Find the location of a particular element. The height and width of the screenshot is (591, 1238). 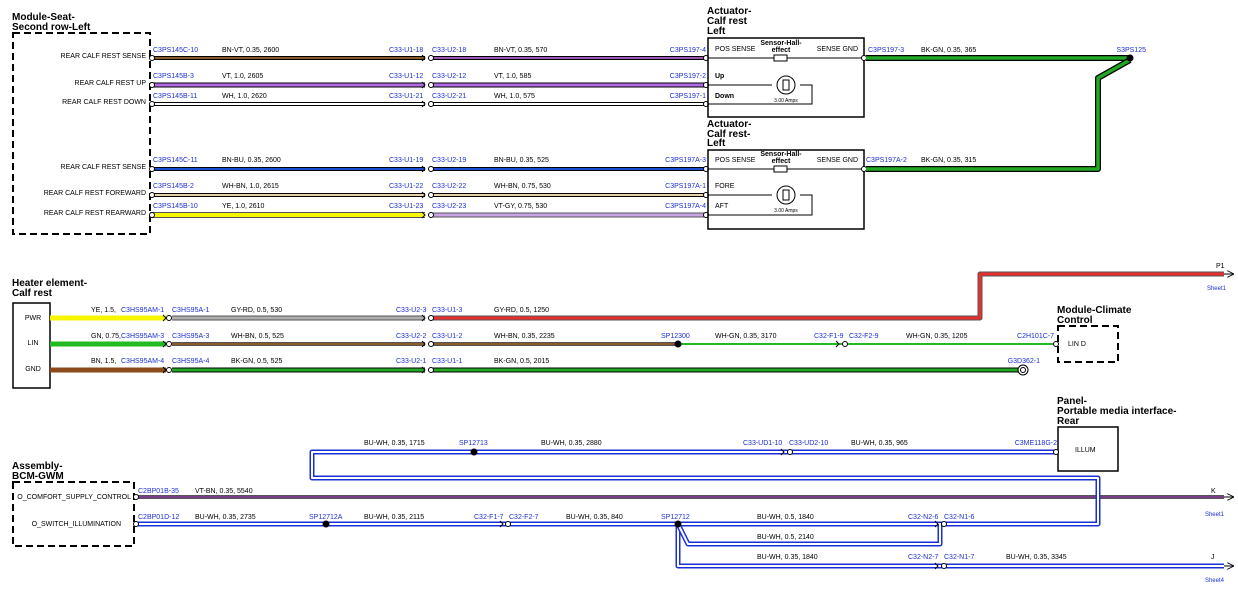

connector-label: C33-U2-22 is located at coordinates (449, 186).